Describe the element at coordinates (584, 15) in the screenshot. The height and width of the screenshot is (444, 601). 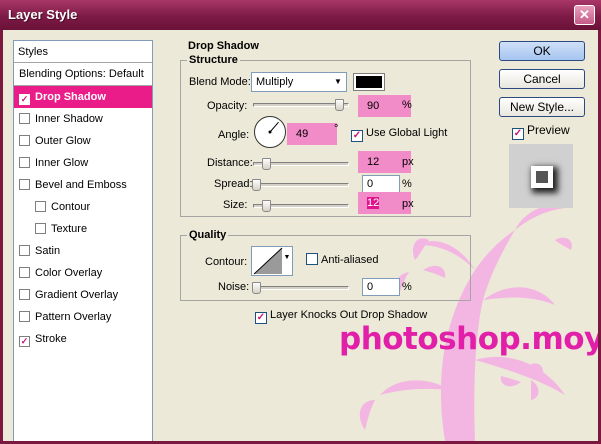
I see `close-button: ✕` at that location.